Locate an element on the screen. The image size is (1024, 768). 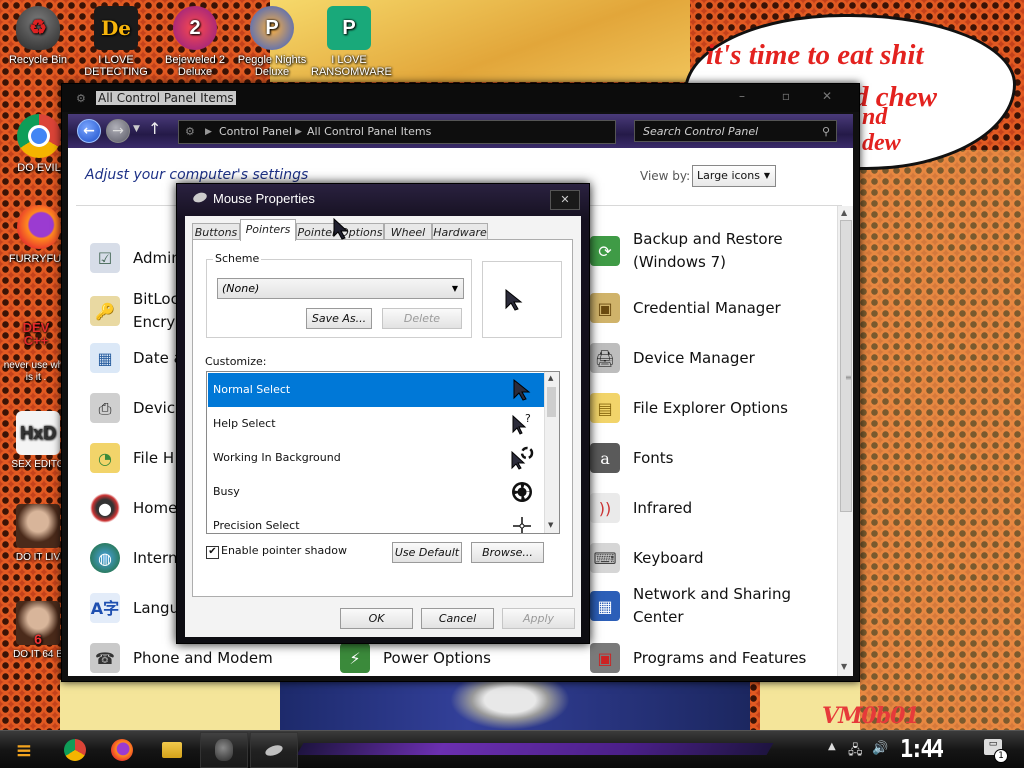
mouse-icon is located at coordinates (200, 197).